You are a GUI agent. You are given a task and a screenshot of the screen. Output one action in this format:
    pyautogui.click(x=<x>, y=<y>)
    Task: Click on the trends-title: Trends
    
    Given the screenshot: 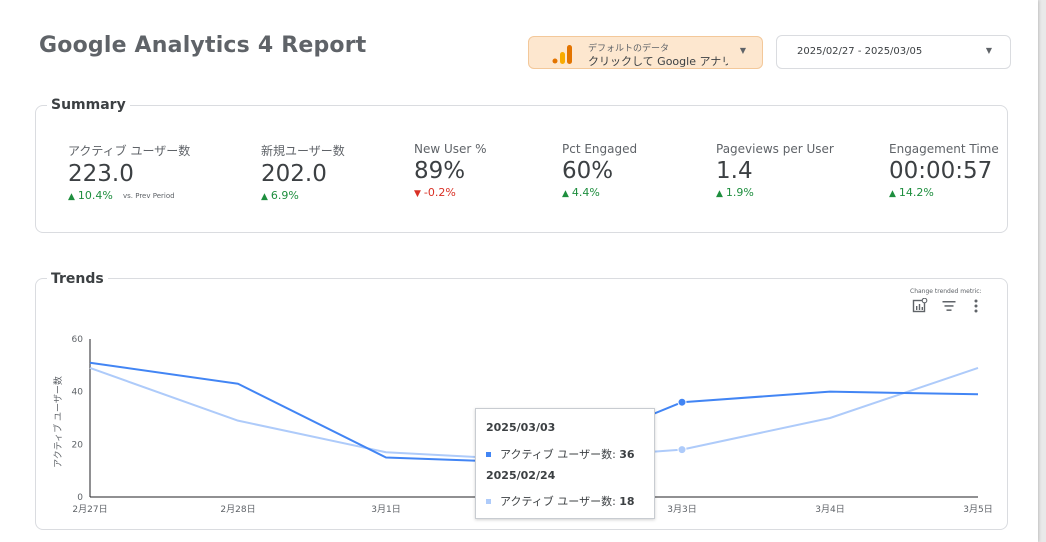 What is the action you would take?
    pyautogui.click(x=77, y=279)
    